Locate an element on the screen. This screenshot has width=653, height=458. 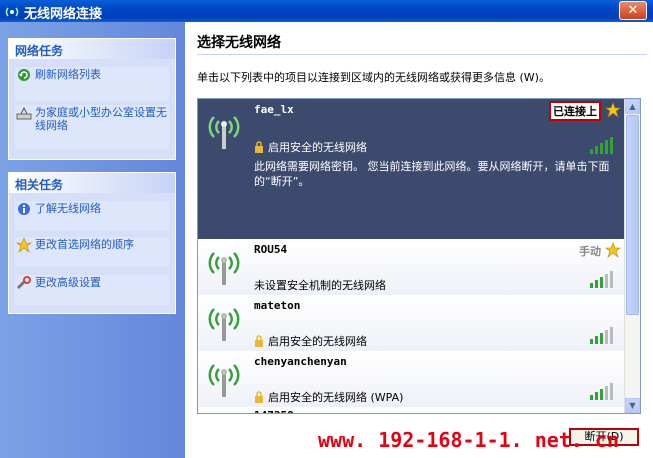
change-advanced-settings-link: 更改高级设置 is located at coordinates (92, 290).